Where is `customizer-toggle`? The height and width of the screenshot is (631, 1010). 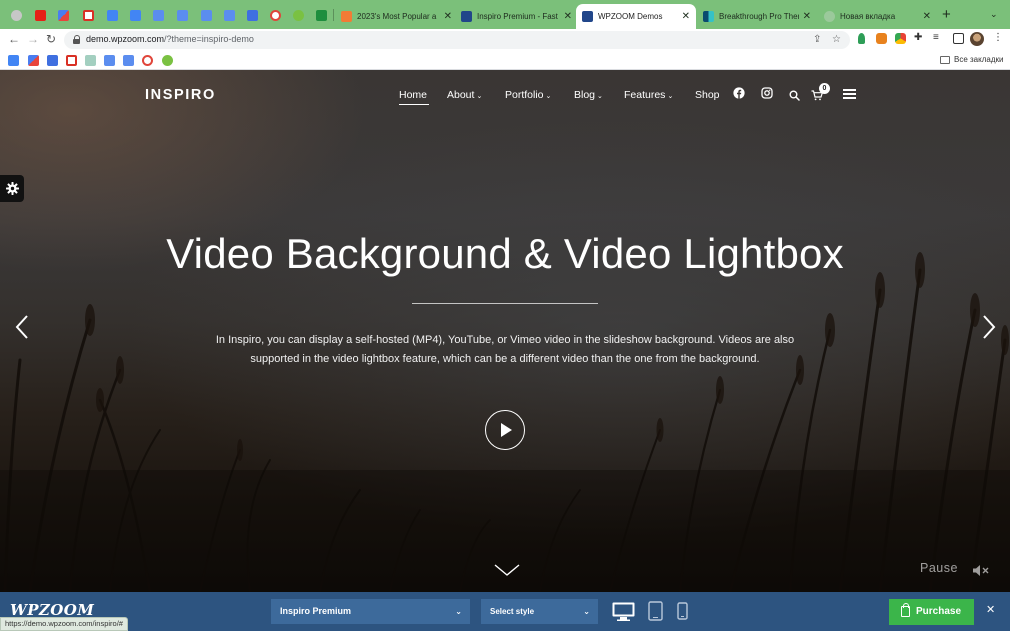
customizer-toggle is located at coordinates (12, 188).